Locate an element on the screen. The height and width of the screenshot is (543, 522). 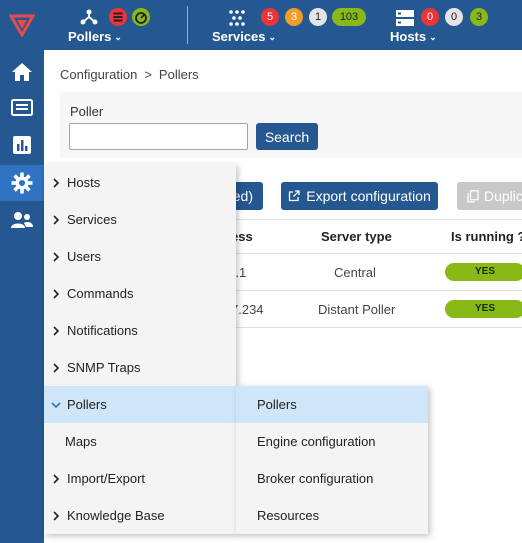
menu-item-users: Users is located at coordinates (140, 256).